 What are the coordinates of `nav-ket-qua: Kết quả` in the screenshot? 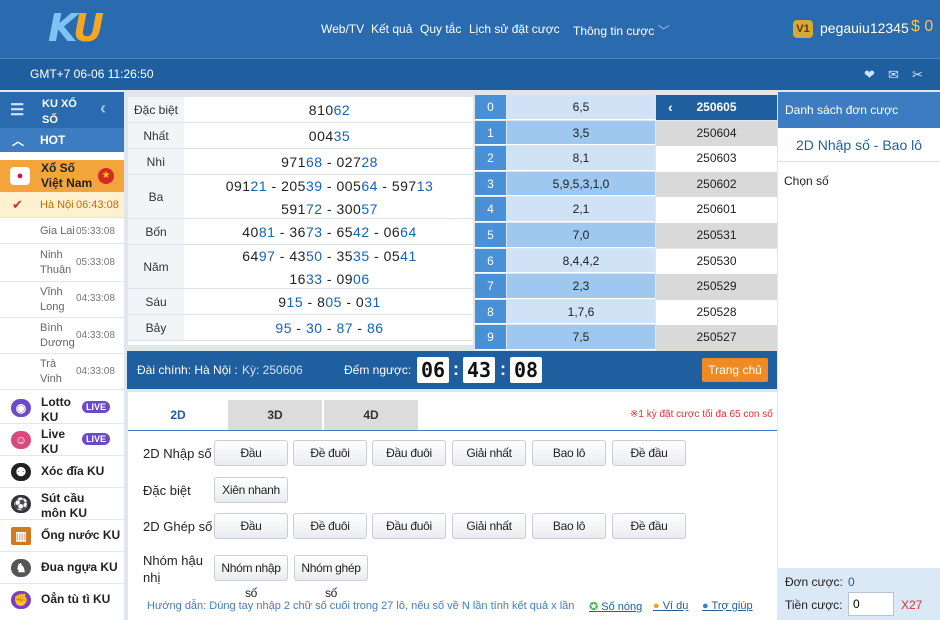 It's located at (391, 29).